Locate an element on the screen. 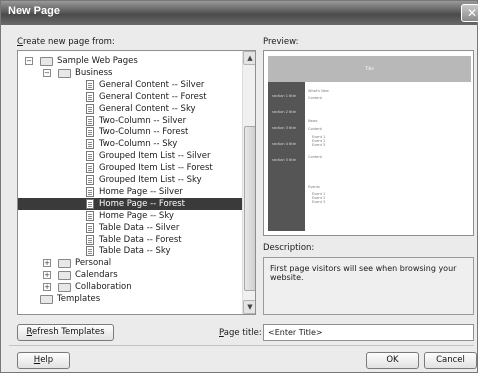 This screenshot has height=373, width=478. tree-folder: Templates is located at coordinates (130, 299).